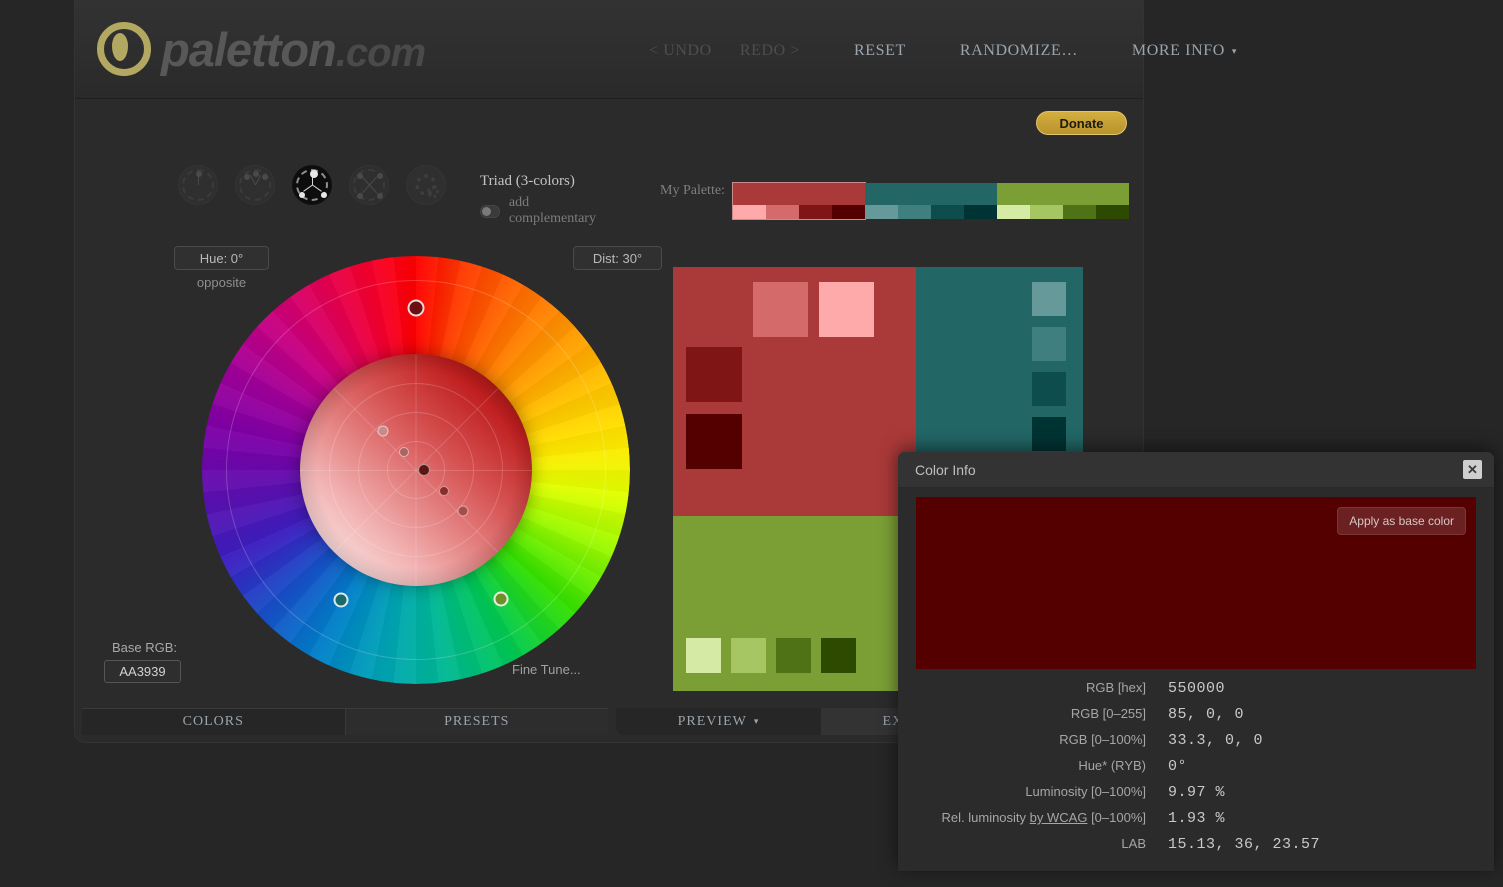 Image resolution: width=1503 pixels, height=887 pixels. What do you see at coordinates (1081, 123) in the screenshot?
I see `donate-button: Donate` at bounding box center [1081, 123].